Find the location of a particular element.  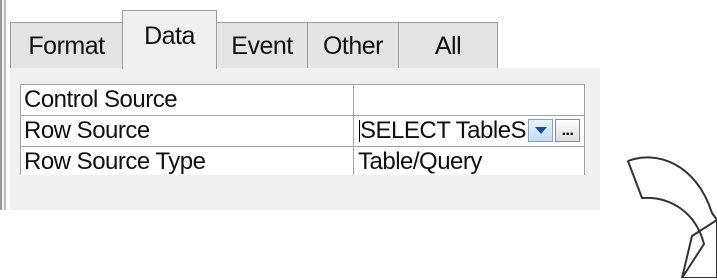

tab-event-label: Event is located at coordinates (262, 46).